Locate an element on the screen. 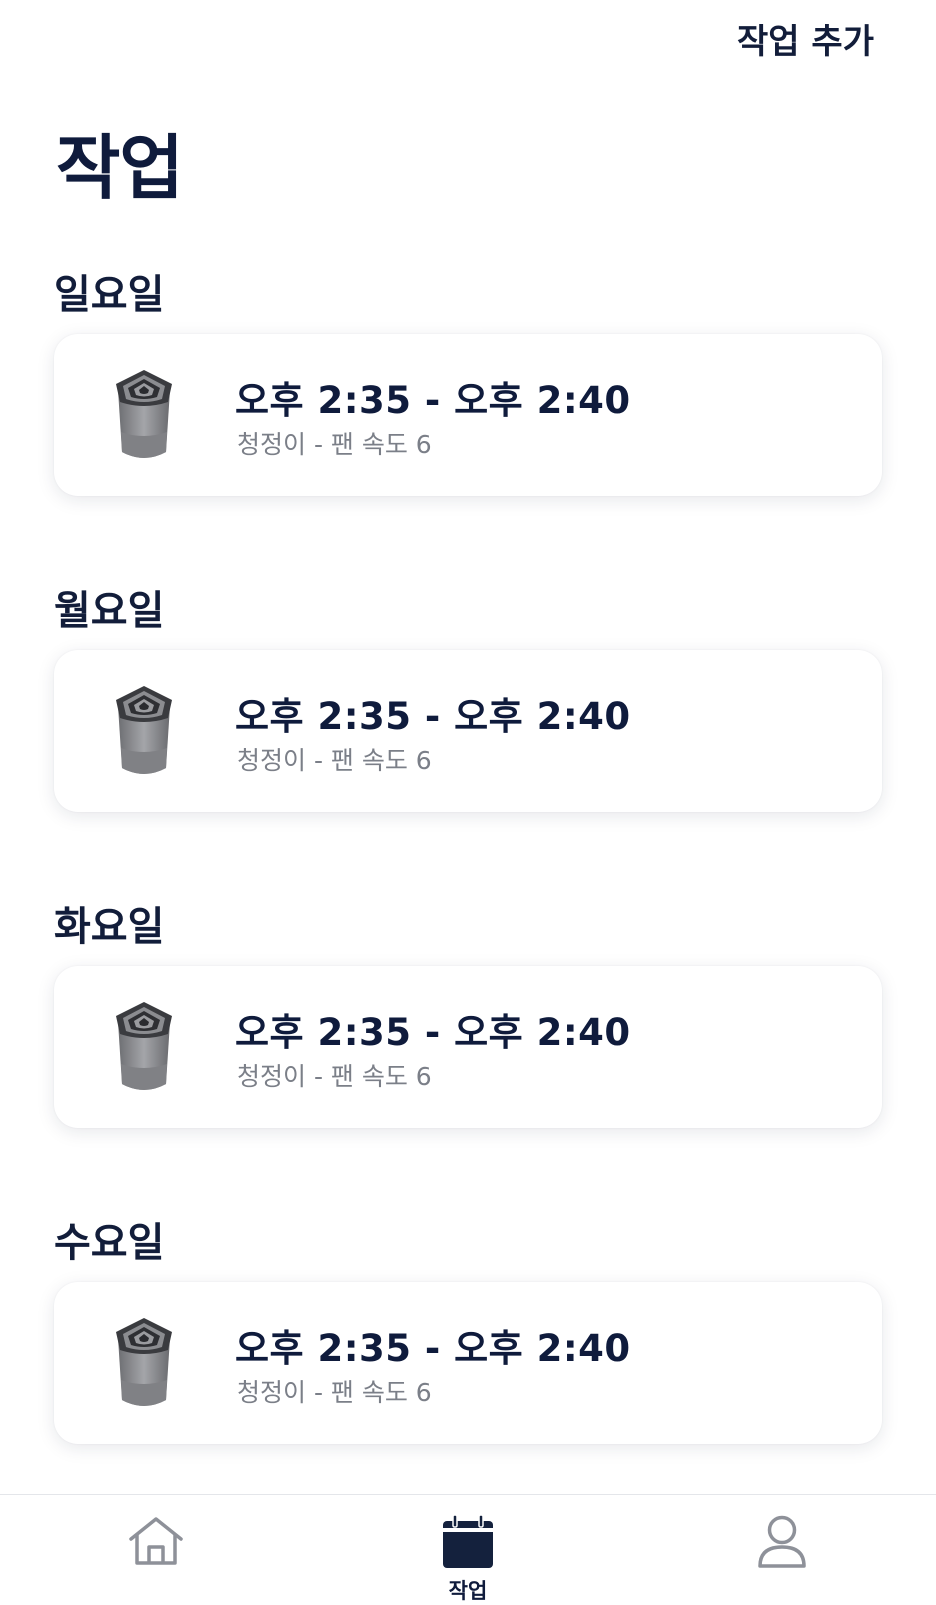 This screenshot has width=936, height=1605. day-label: 일요일 is located at coordinates (109, 295).